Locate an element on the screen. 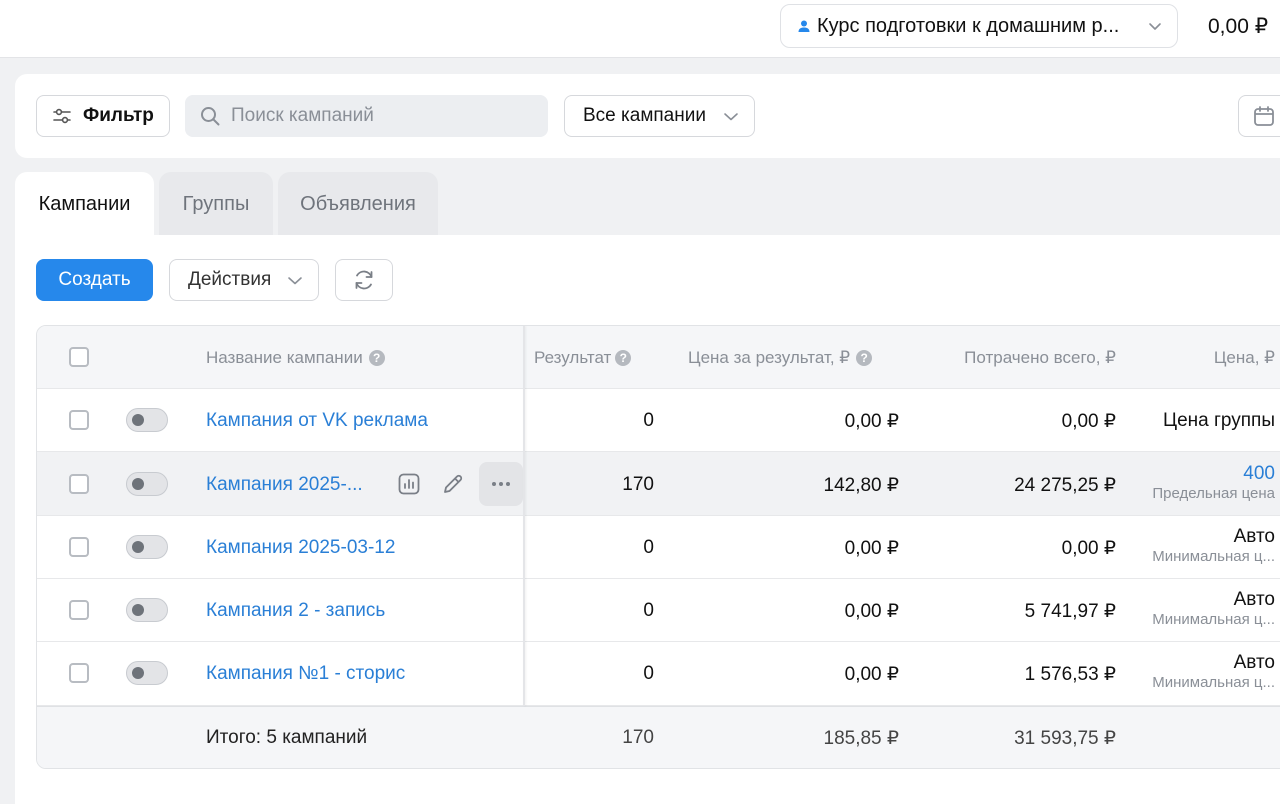  row-actions is located at coordinates (455, 484).